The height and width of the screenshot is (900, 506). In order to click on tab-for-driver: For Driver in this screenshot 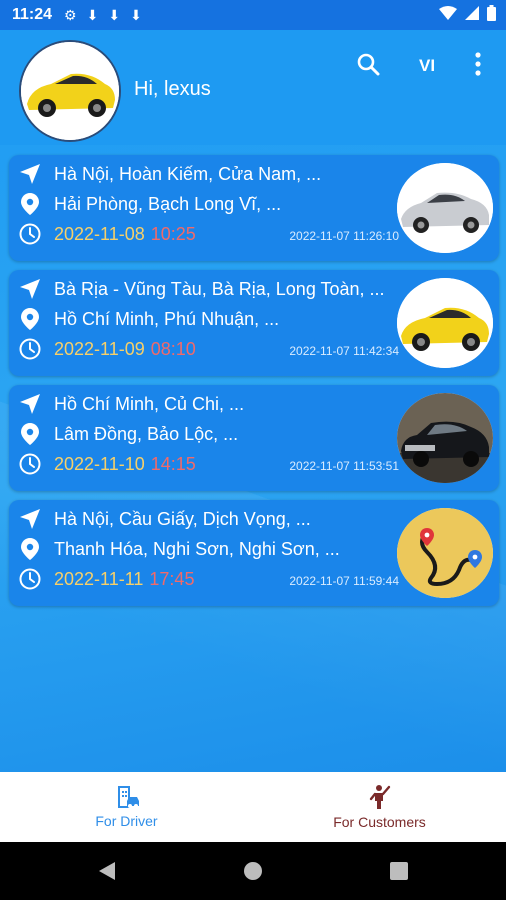, I will do `click(126, 807)`.